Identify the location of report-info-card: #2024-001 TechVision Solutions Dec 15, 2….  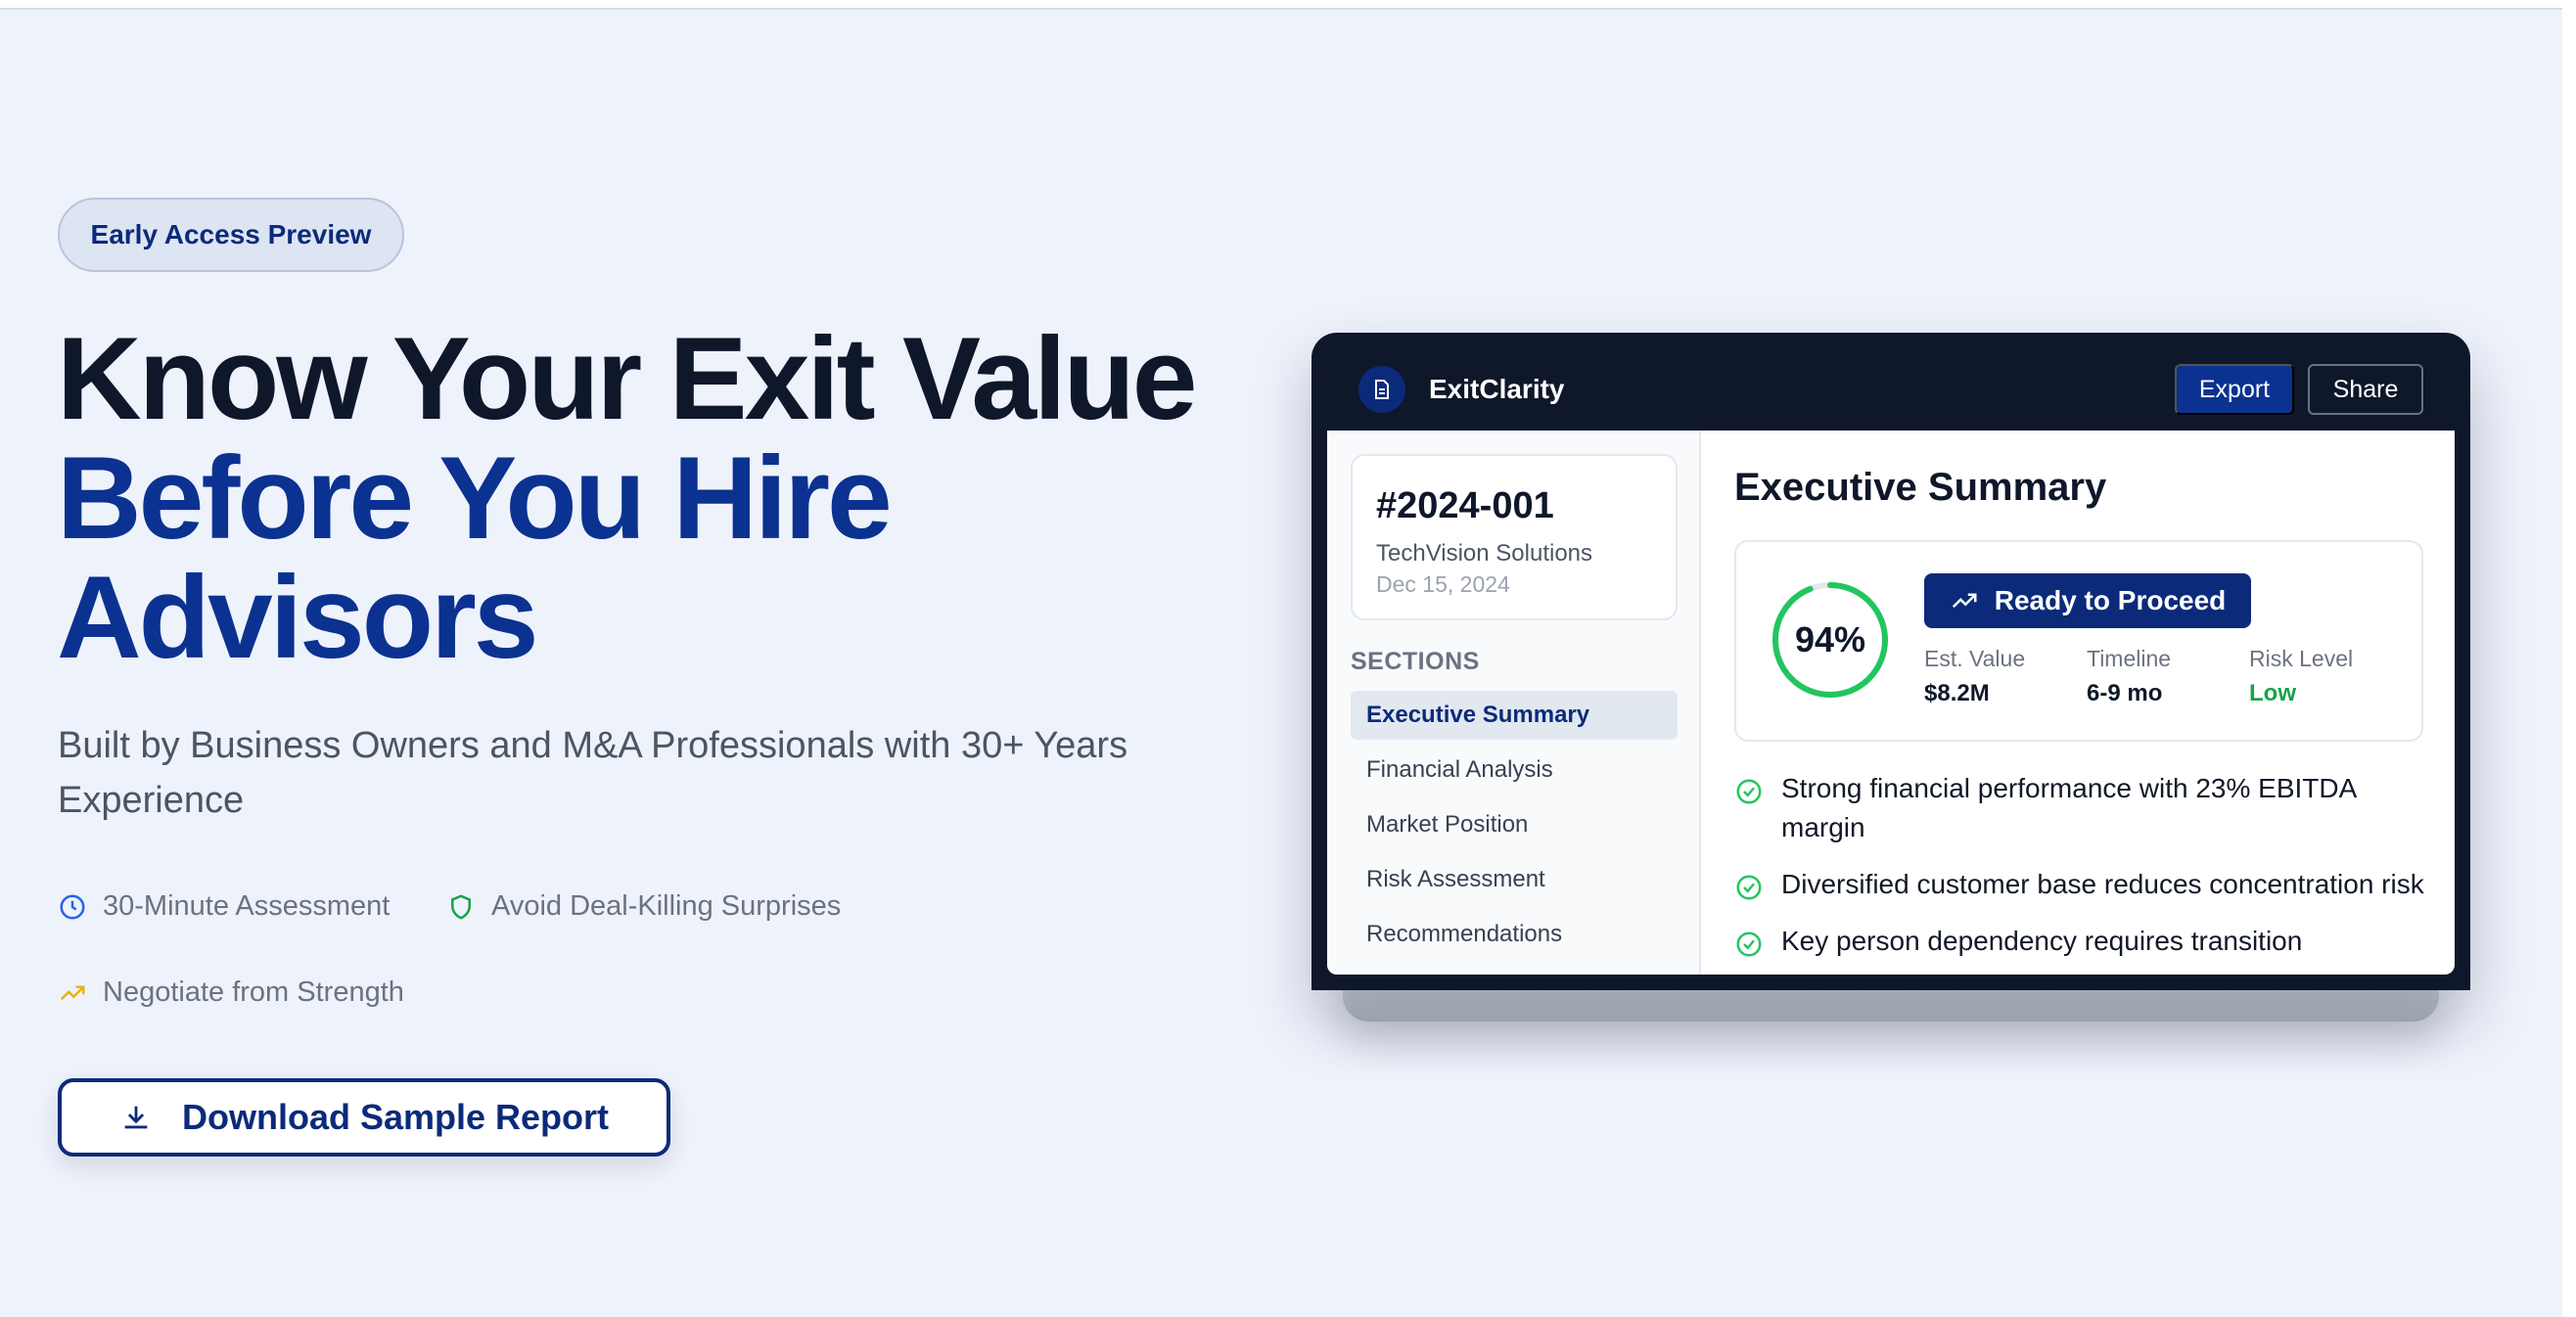
(1515, 537).